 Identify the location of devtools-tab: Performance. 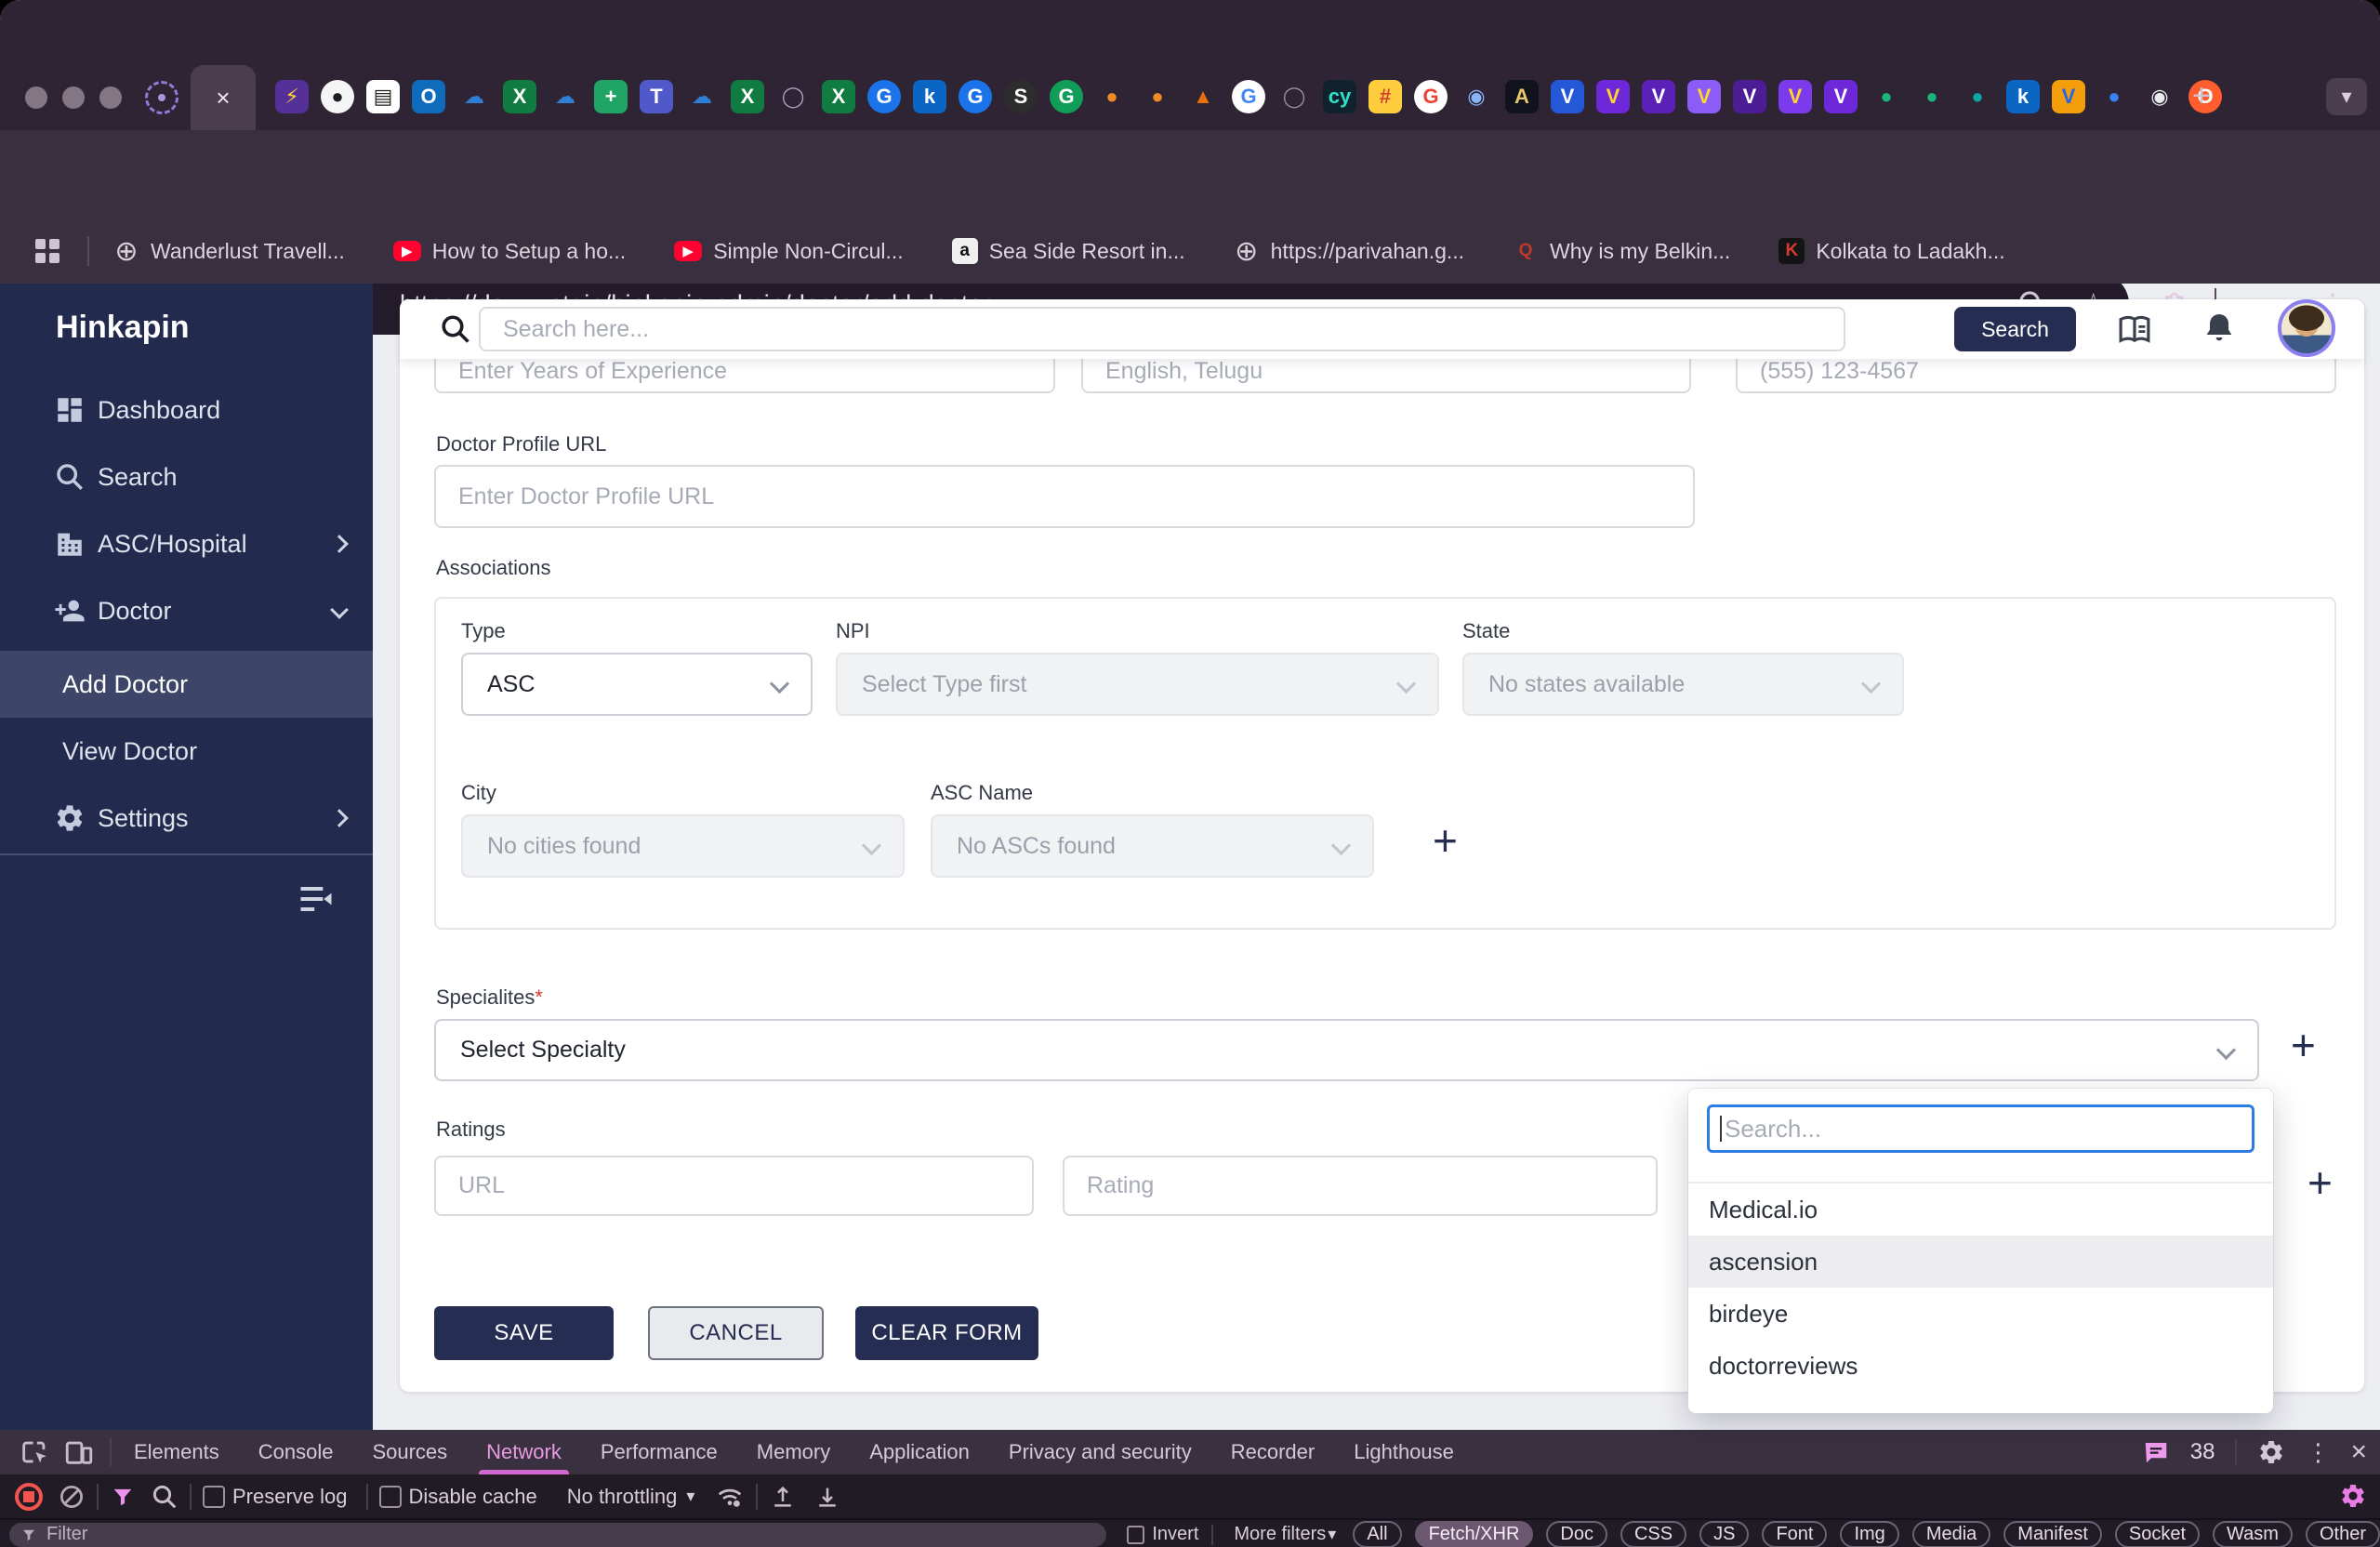
(659, 1452).